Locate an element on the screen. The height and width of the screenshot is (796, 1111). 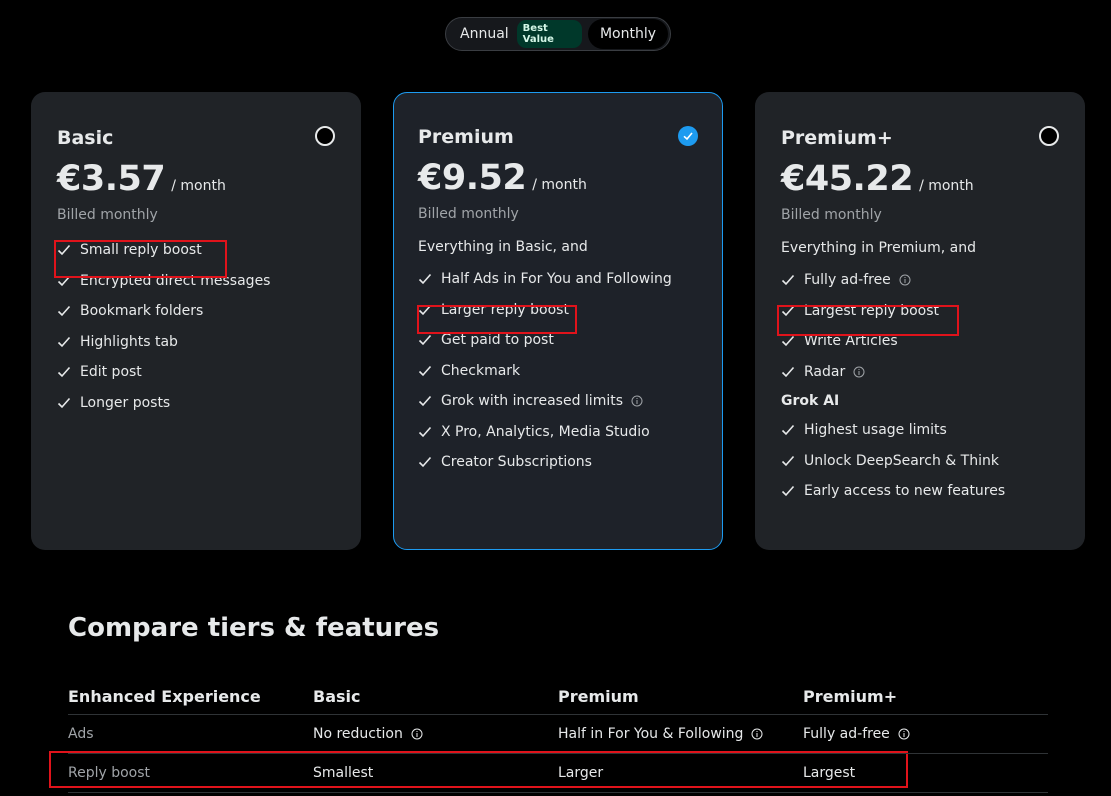
feature-item: Write Articles is located at coordinates (920, 341).